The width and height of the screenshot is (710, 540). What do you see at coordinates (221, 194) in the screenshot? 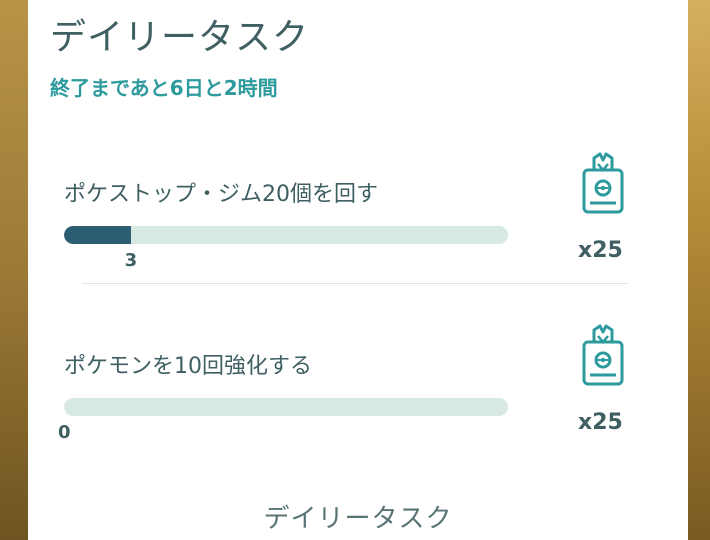
I see `task-label: ポケストップ・ジム20個を回す` at bounding box center [221, 194].